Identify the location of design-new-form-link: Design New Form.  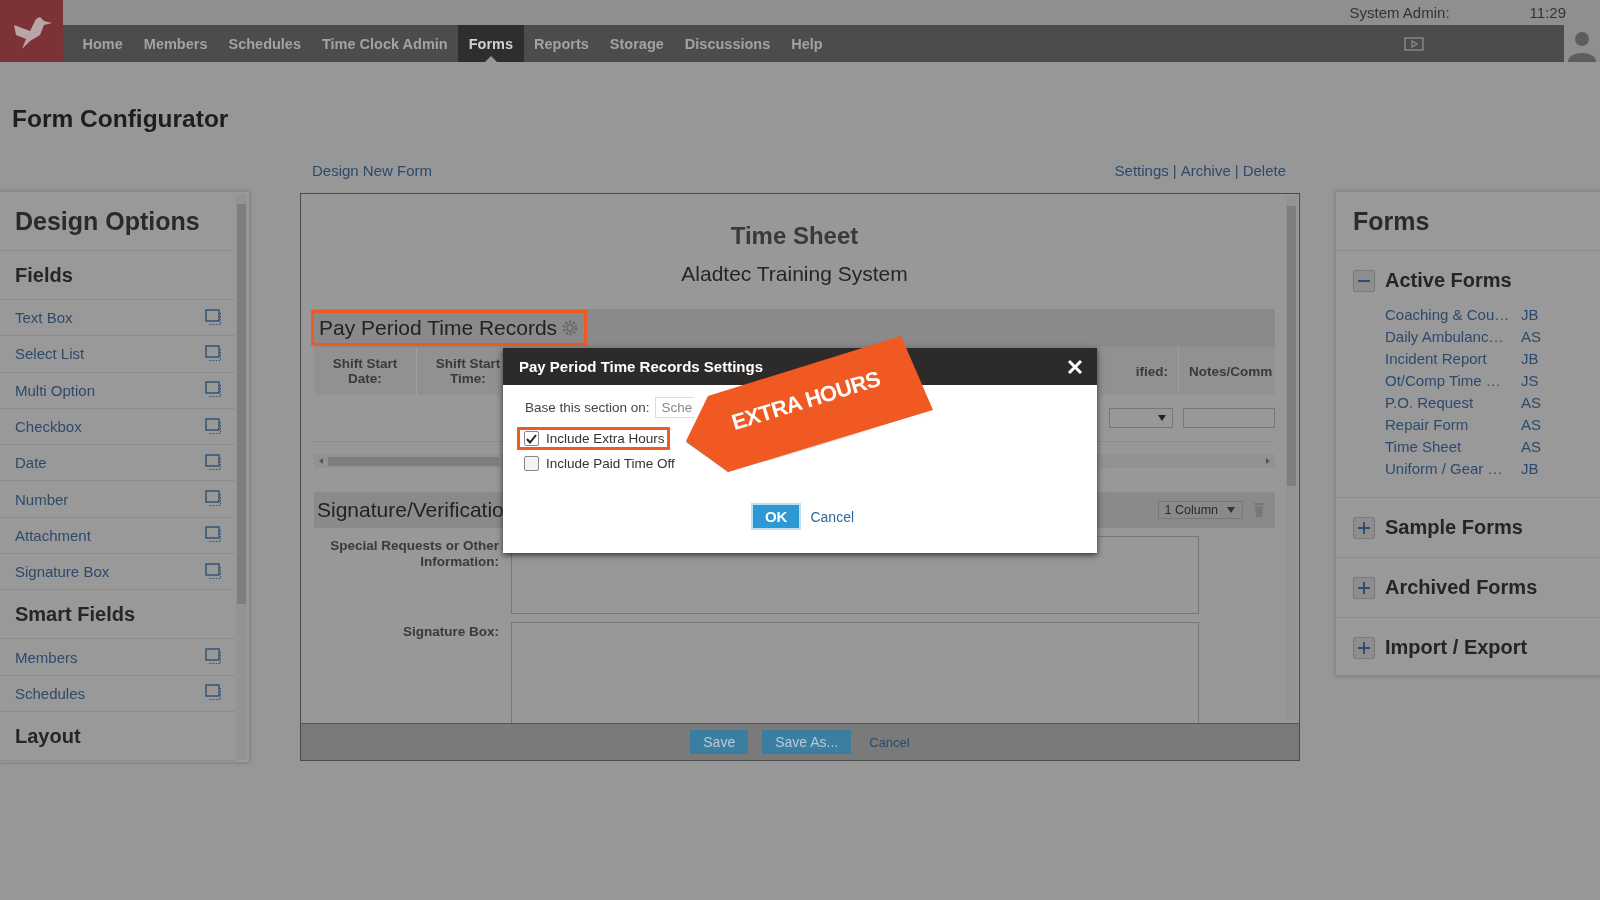
(372, 170).